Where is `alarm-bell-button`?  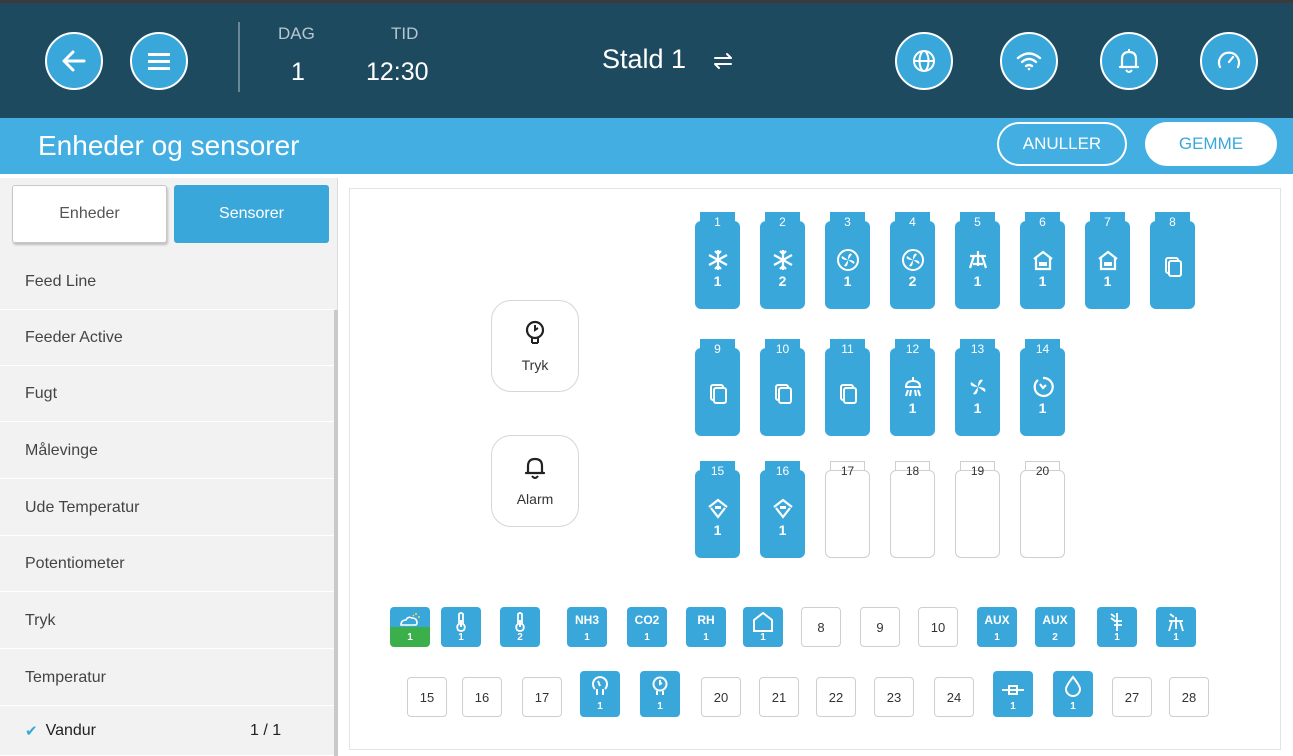
alarm-bell-button is located at coordinates (1129, 61).